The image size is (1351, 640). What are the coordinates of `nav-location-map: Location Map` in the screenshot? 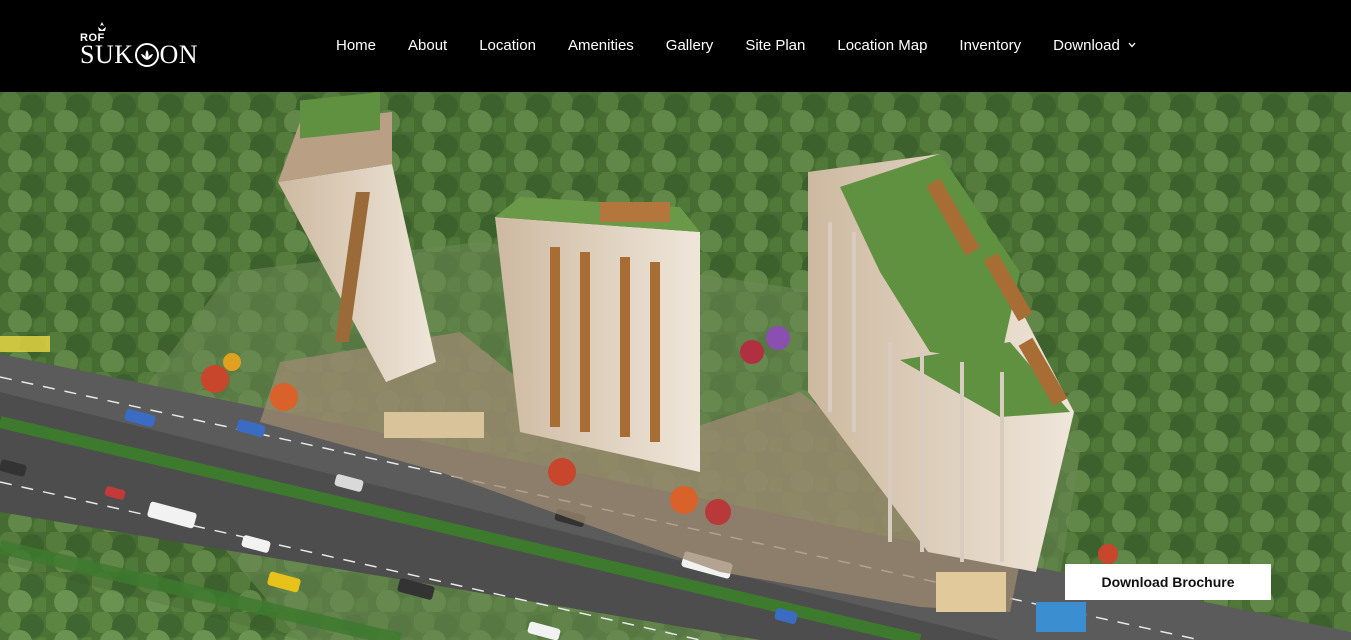 It's located at (882, 45).